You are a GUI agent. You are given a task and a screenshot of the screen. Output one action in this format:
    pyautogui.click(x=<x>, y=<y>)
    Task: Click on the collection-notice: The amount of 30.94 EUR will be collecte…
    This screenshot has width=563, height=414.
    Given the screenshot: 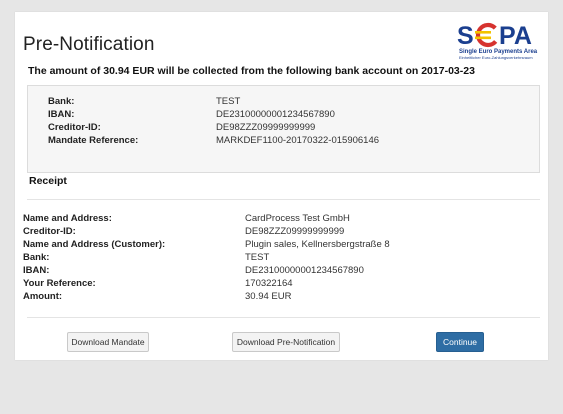 What is the action you would take?
    pyautogui.click(x=251, y=71)
    